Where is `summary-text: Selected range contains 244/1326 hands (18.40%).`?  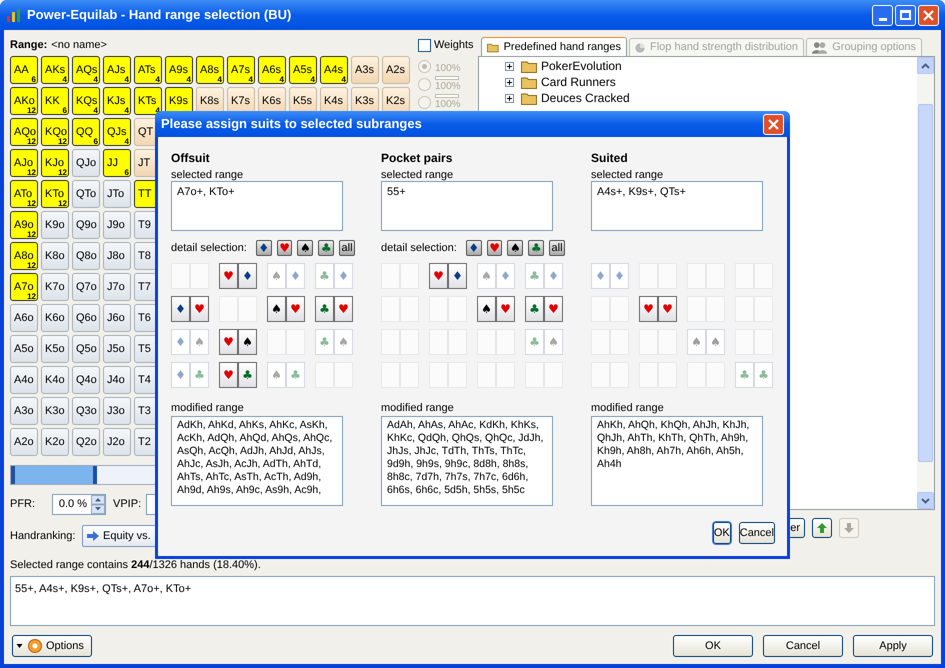
summary-text: Selected range contains 244/1326 hands (18.40%). is located at coordinates (136, 565).